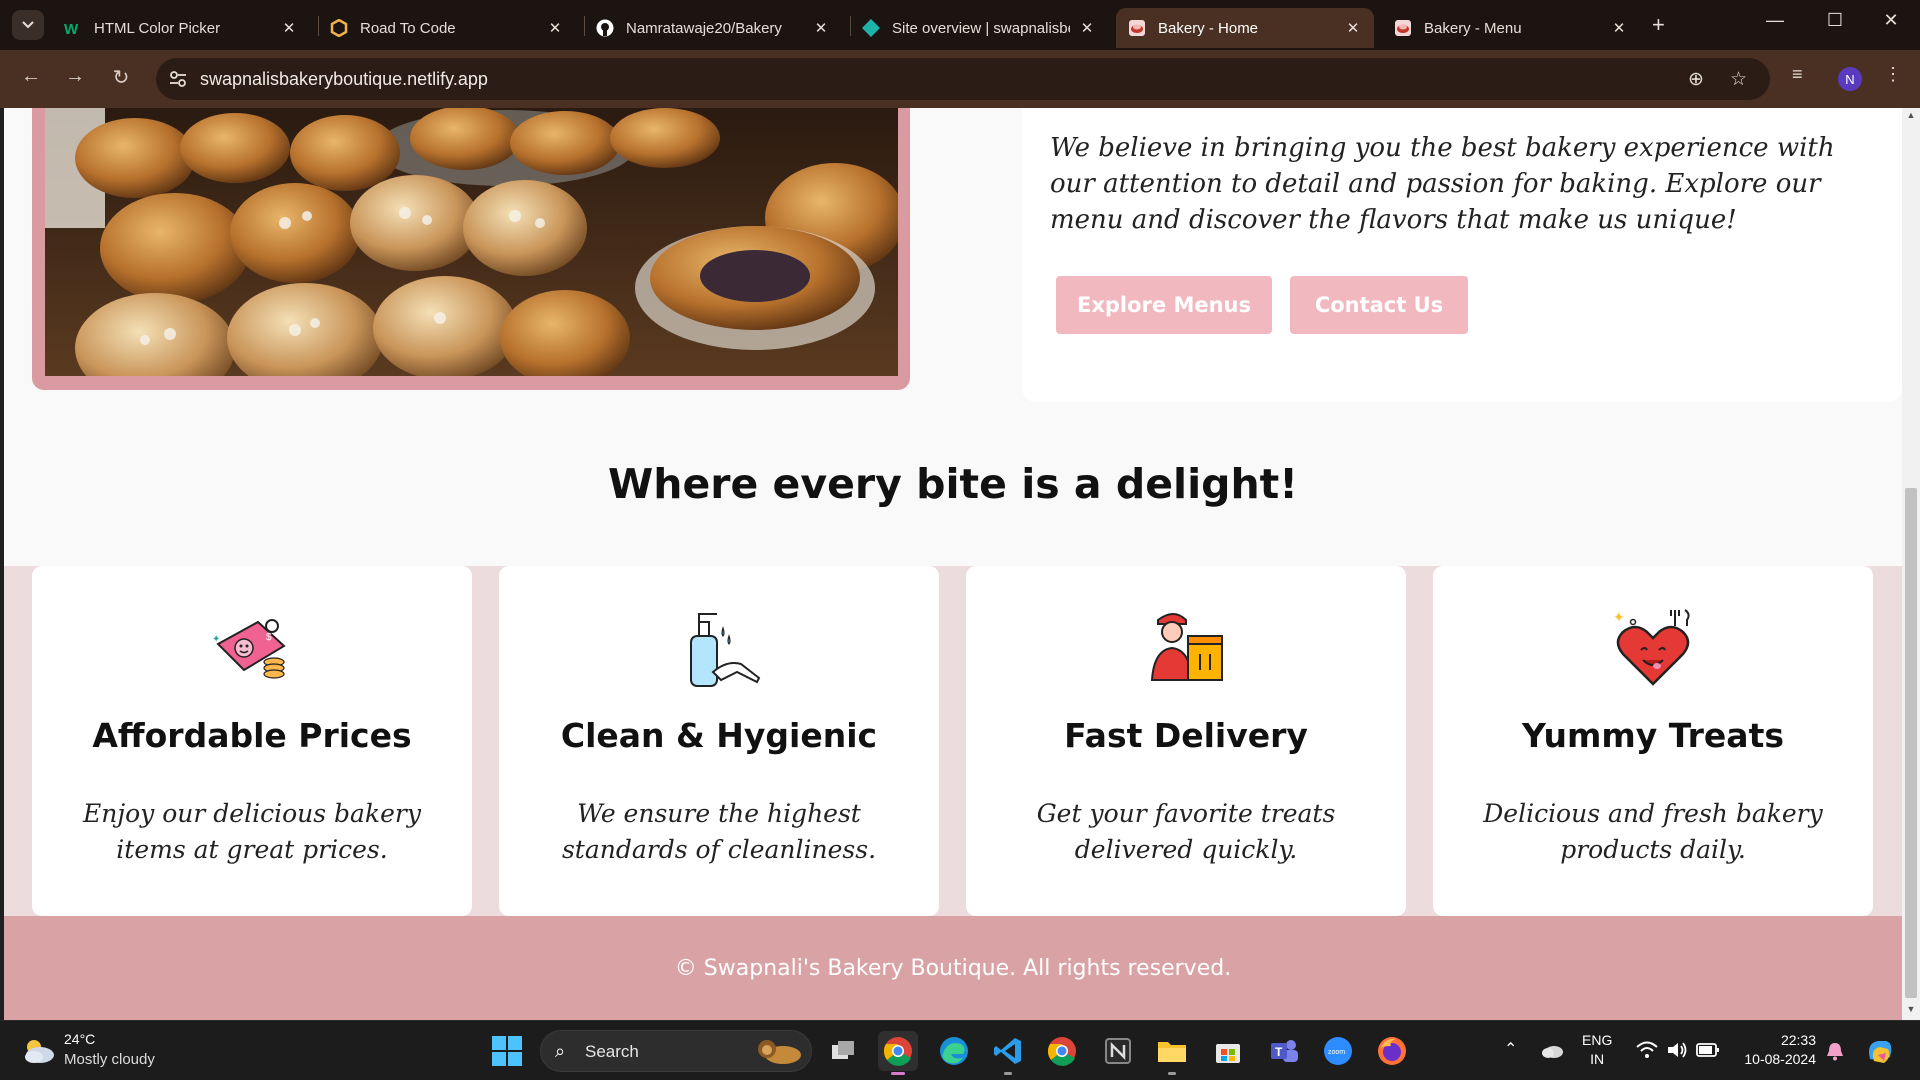 The width and height of the screenshot is (1920, 1080). I want to click on minimize-icon: —, so click(1775, 20).